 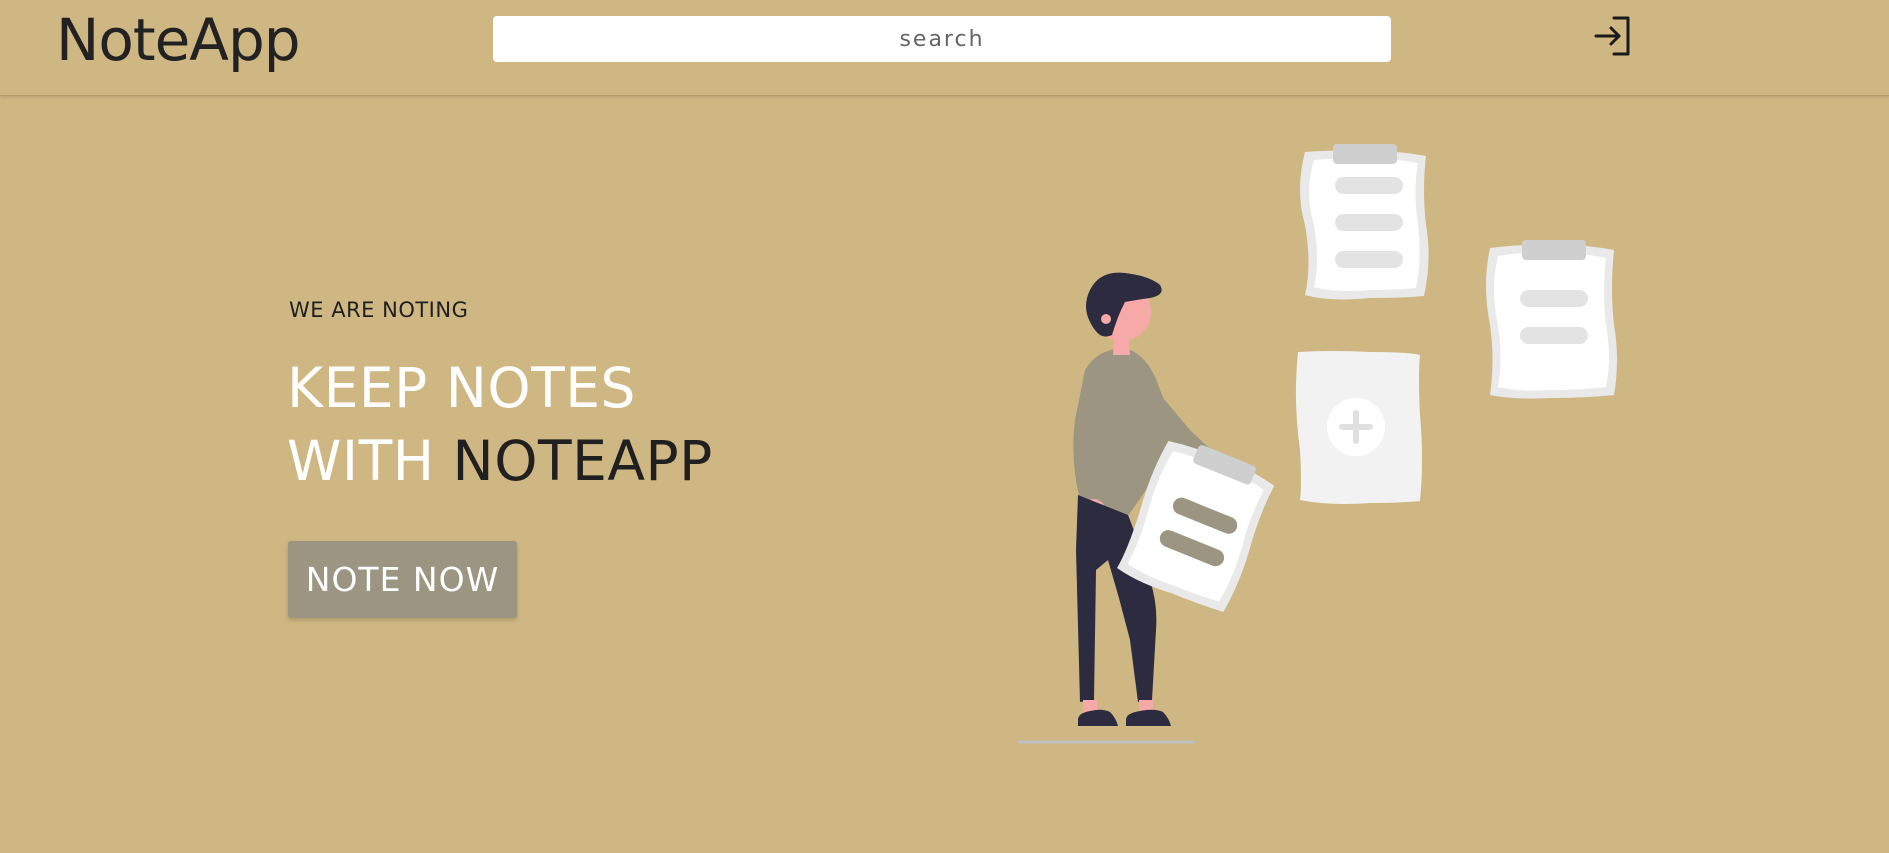 I want to click on sign-in-icon, so click(x=1612, y=36).